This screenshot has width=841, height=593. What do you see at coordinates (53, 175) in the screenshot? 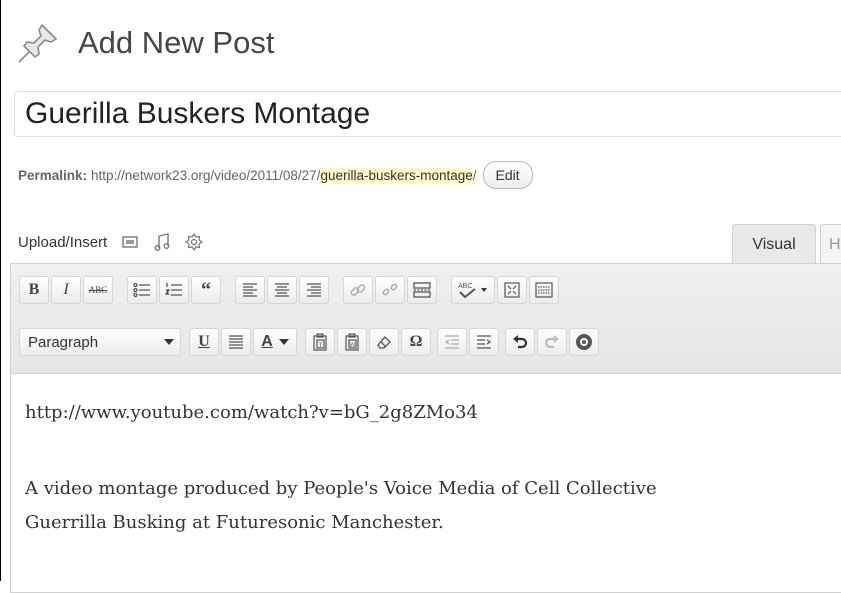
I see `permalink-label: Permalink:` at bounding box center [53, 175].